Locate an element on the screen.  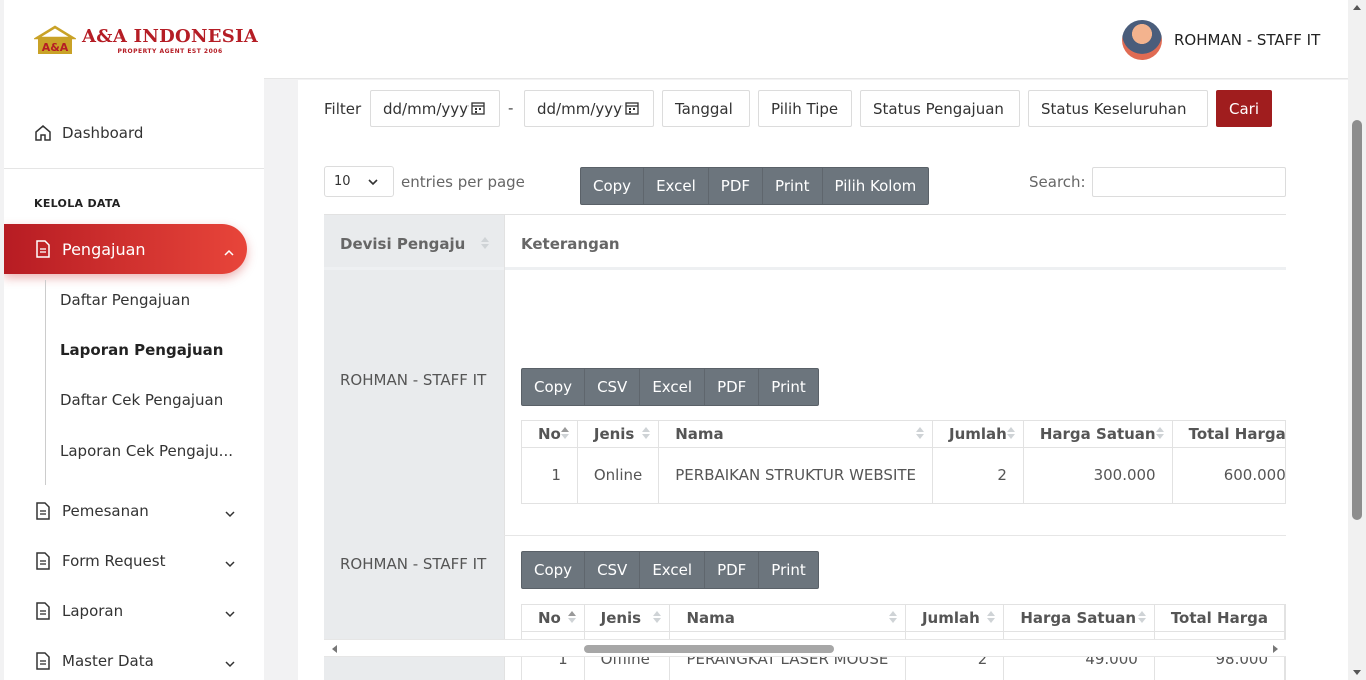
search-button: Cari is located at coordinates (1244, 108).